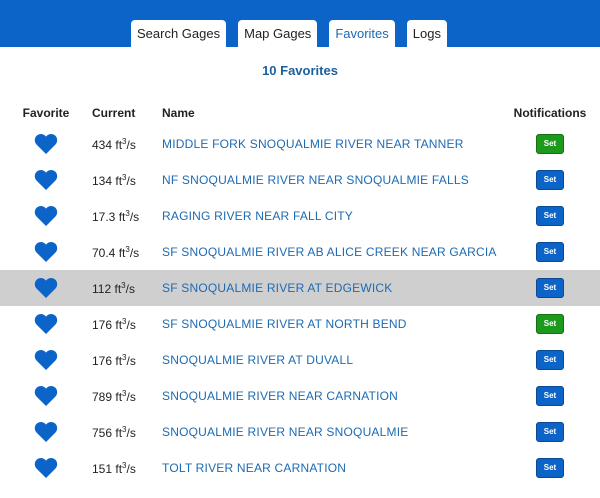 The width and height of the screenshot is (600, 498). Describe the element at coordinates (114, 113) in the screenshot. I see `column-header-current: Current` at that location.